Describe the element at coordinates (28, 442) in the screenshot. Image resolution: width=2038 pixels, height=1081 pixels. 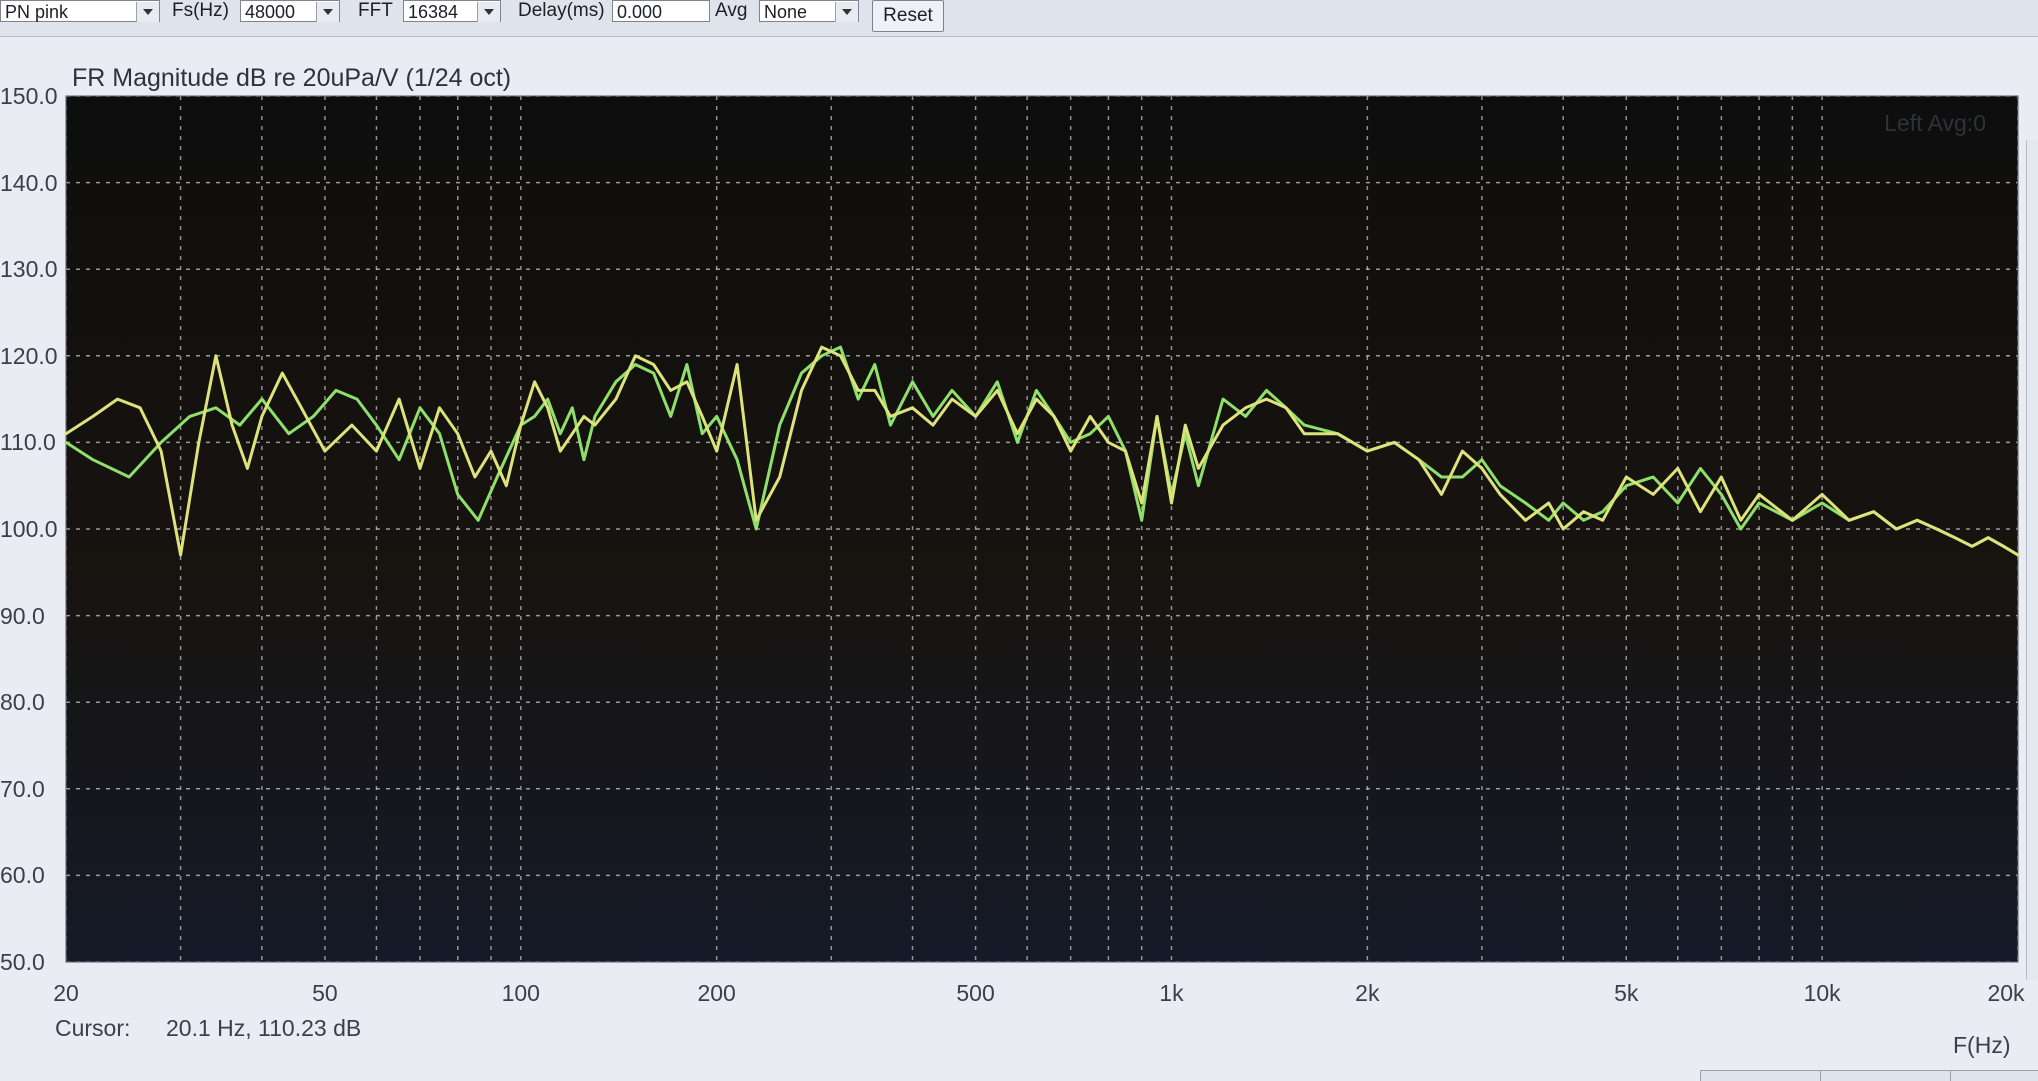
I see `y-tick-label: 110.0` at that location.